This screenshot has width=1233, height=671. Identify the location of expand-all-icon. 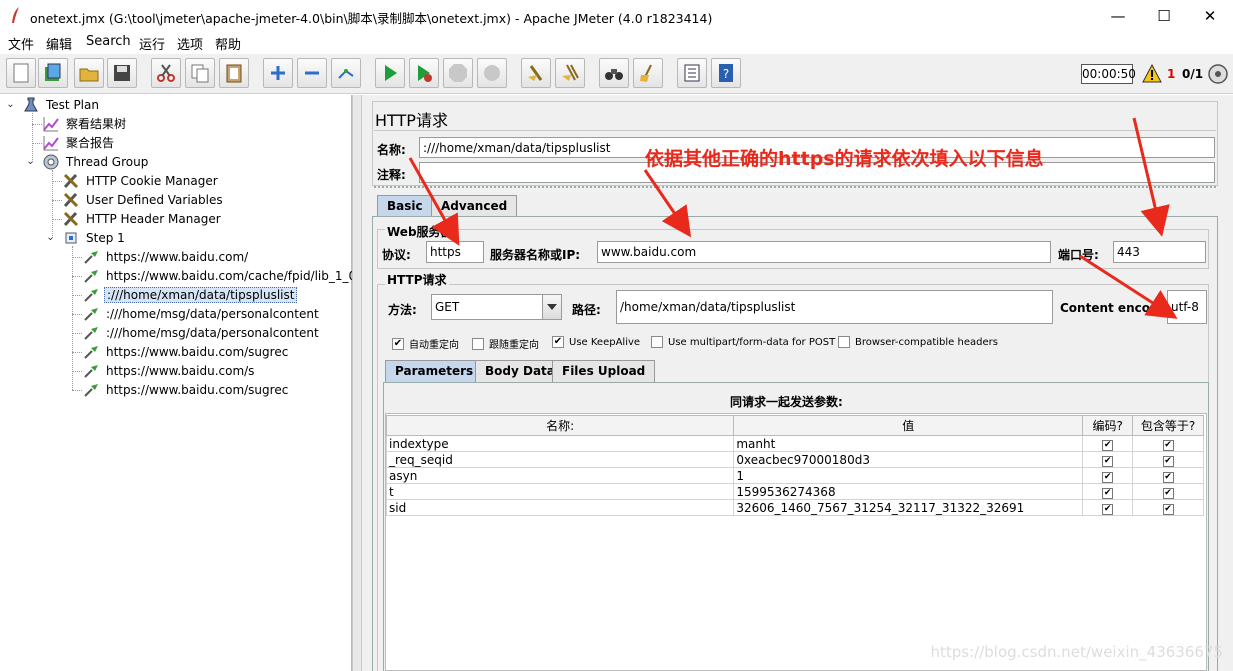
(278, 73).